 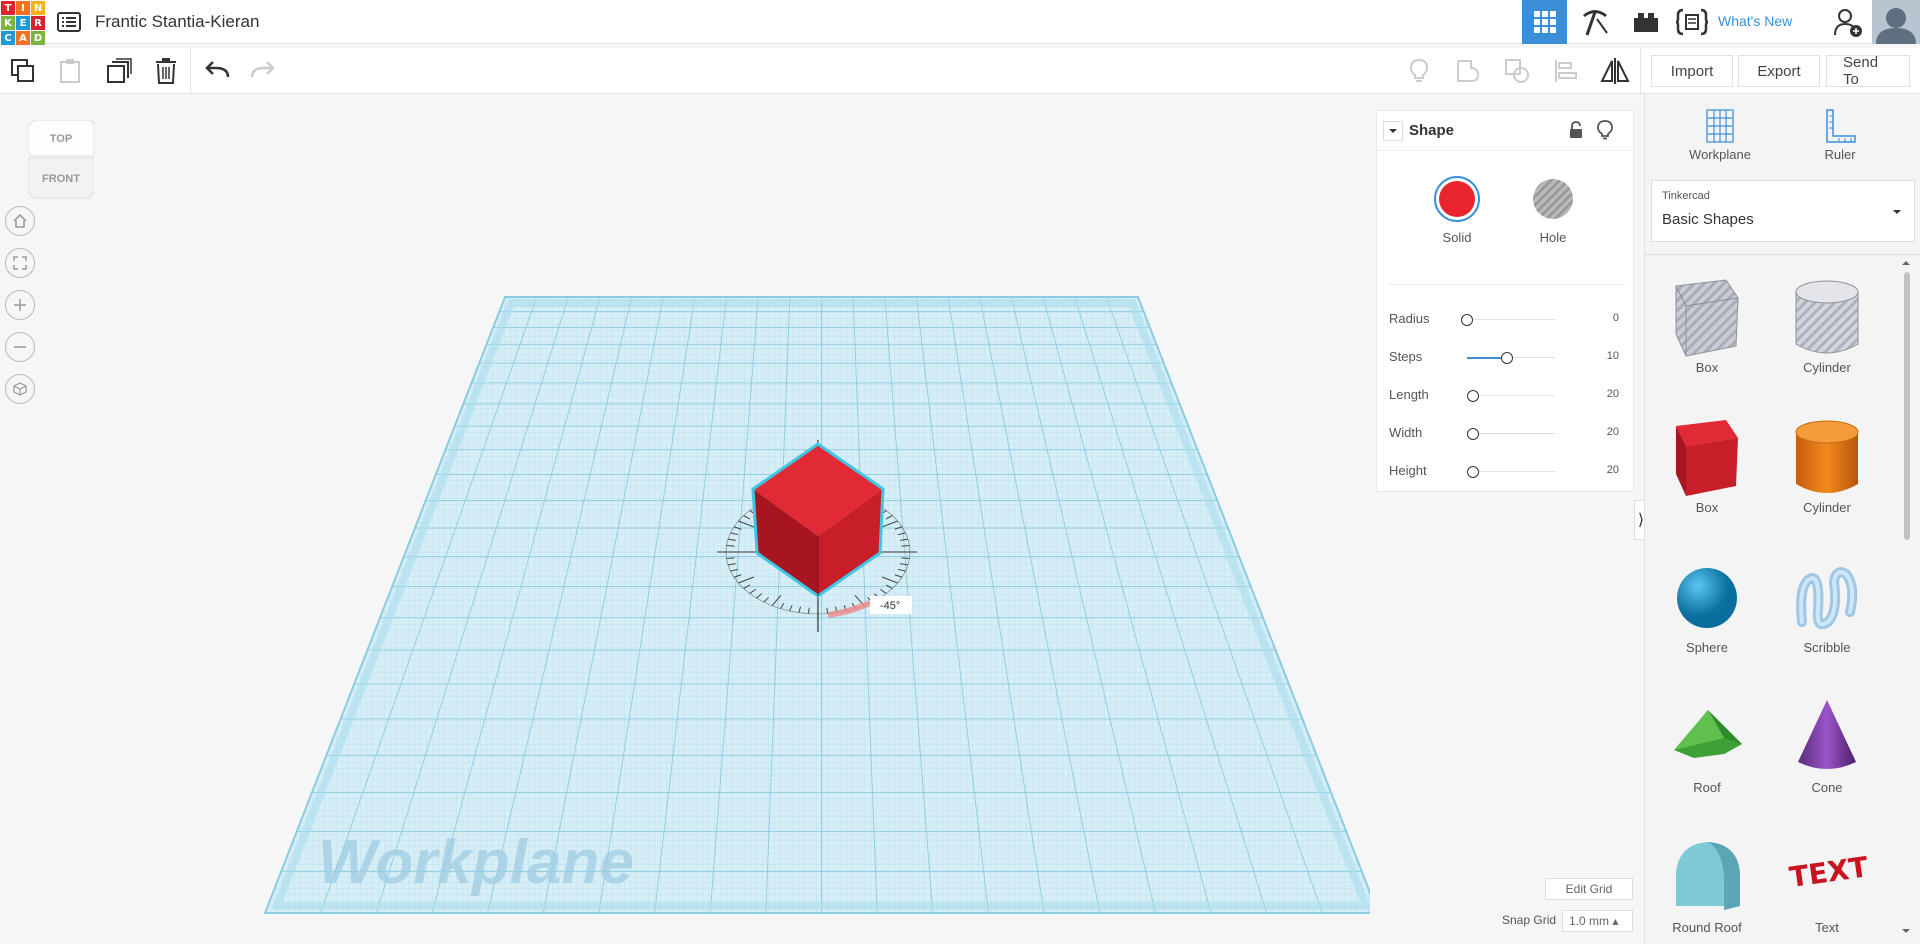 I want to click on design-title: Frantic Stantia-Kieran, so click(x=177, y=22).